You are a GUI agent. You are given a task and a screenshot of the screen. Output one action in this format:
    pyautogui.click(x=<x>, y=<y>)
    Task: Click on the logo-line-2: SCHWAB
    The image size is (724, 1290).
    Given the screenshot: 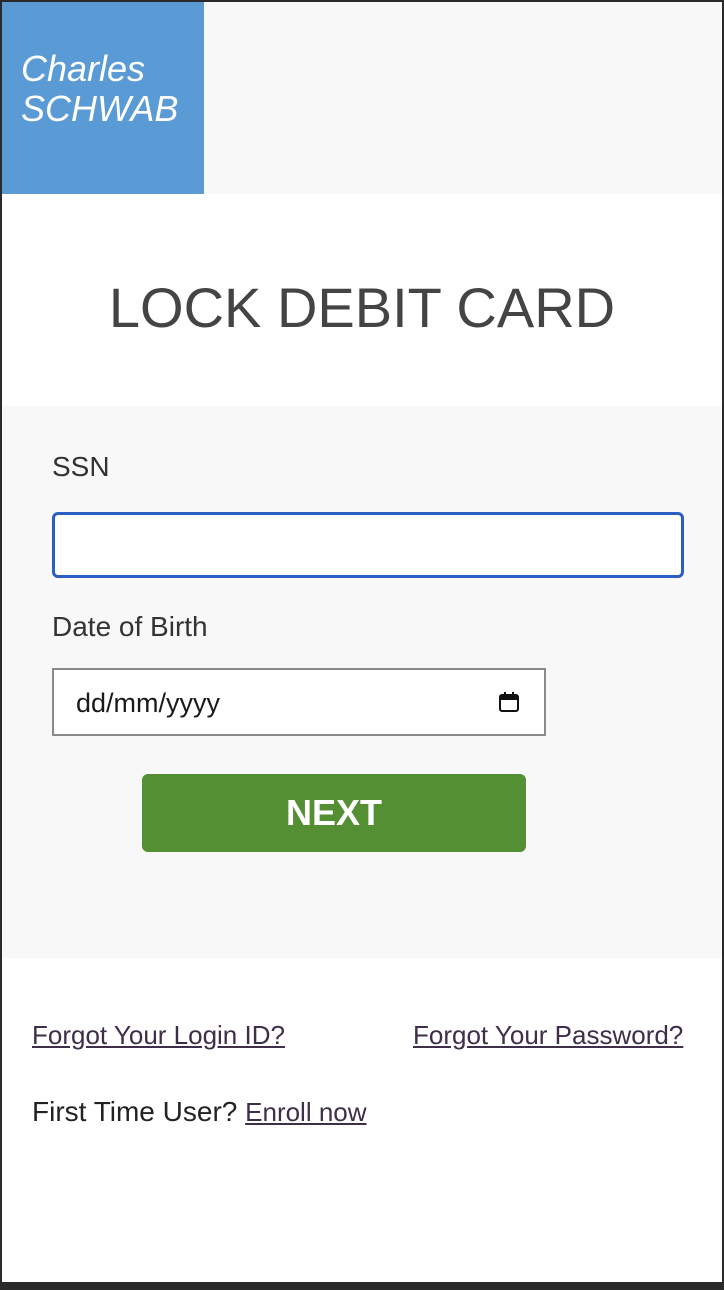 What is the action you would take?
    pyautogui.click(x=100, y=108)
    